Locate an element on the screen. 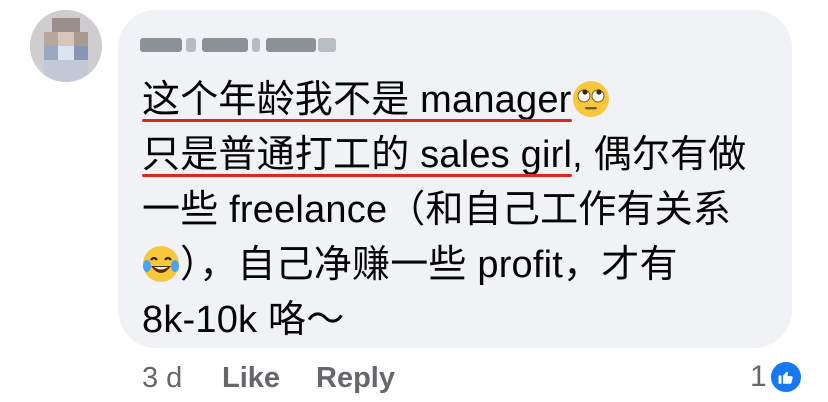 The width and height of the screenshot is (828, 402). comment-line-4: ），自己净赚一些 profit，才有 is located at coordinates (462, 265).